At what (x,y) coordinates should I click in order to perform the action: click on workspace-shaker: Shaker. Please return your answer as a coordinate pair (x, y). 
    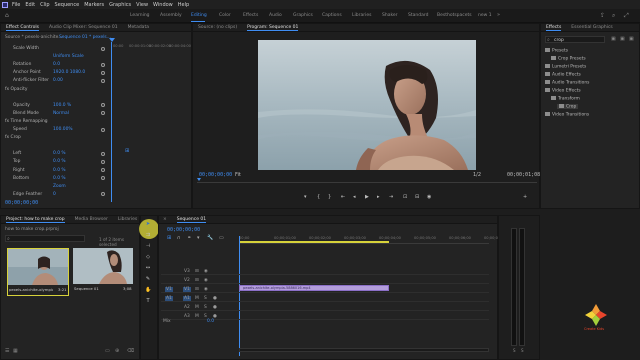
    Looking at the image, I should click on (390, 15).